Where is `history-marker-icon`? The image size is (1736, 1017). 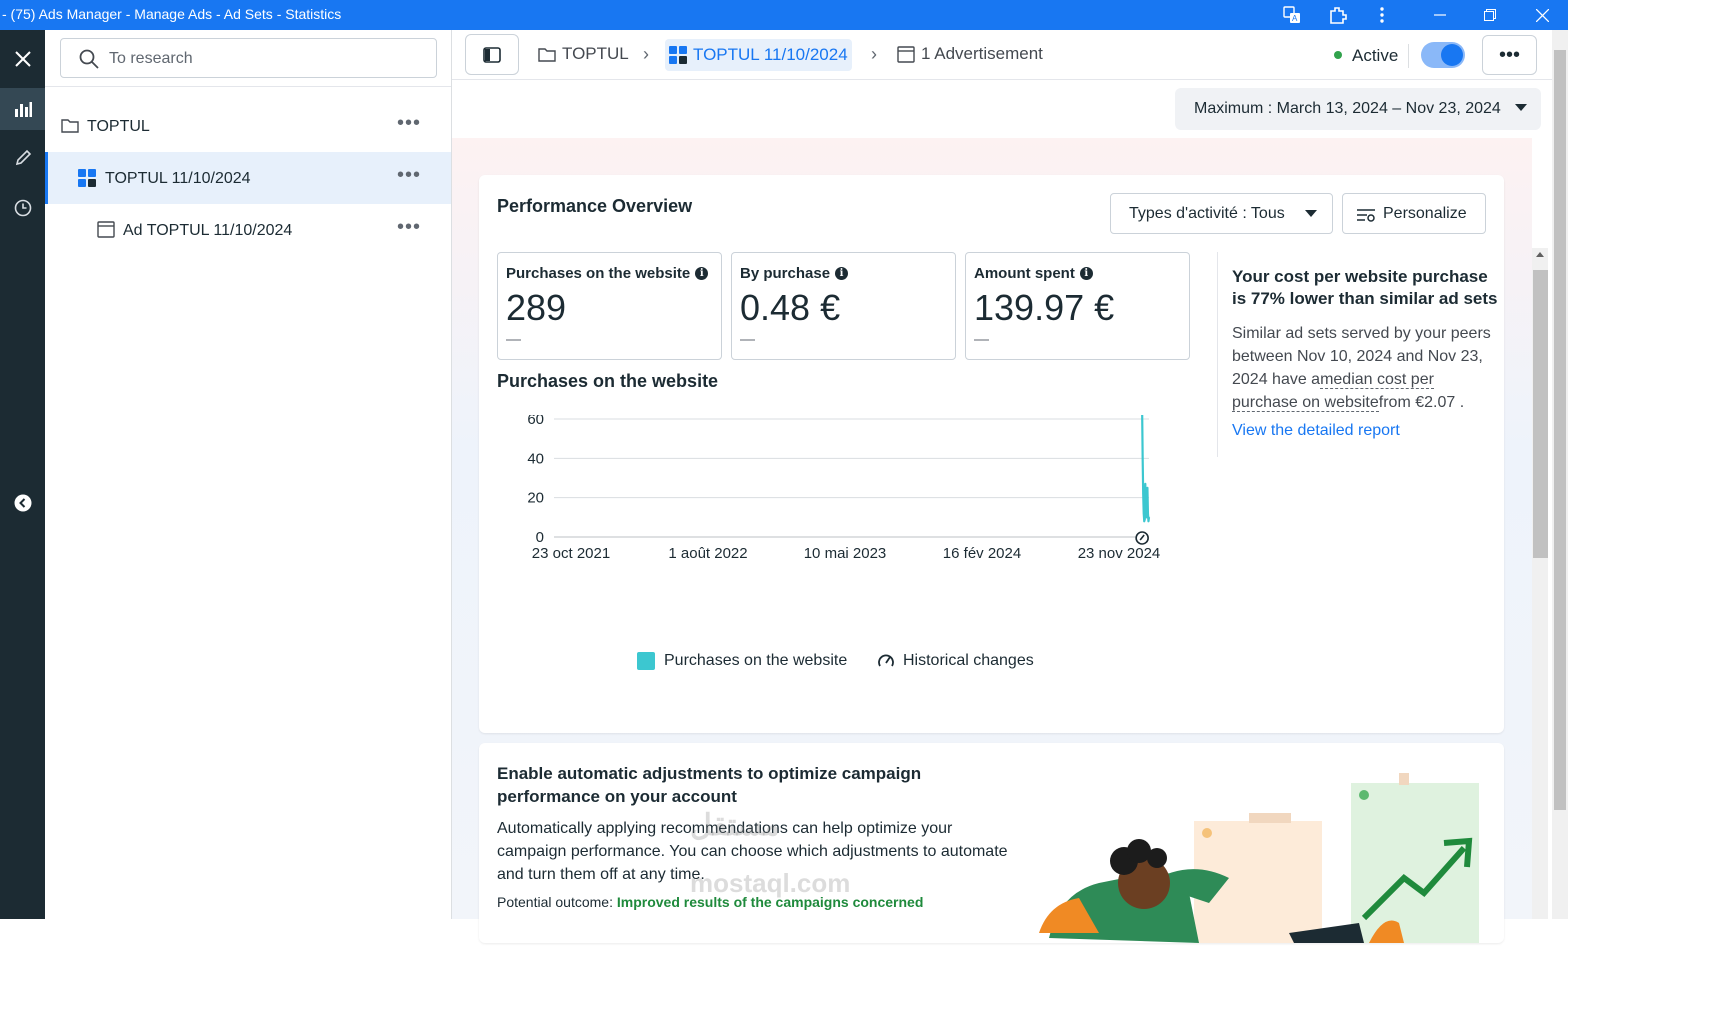
history-marker-icon is located at coordinates (1142, 538).